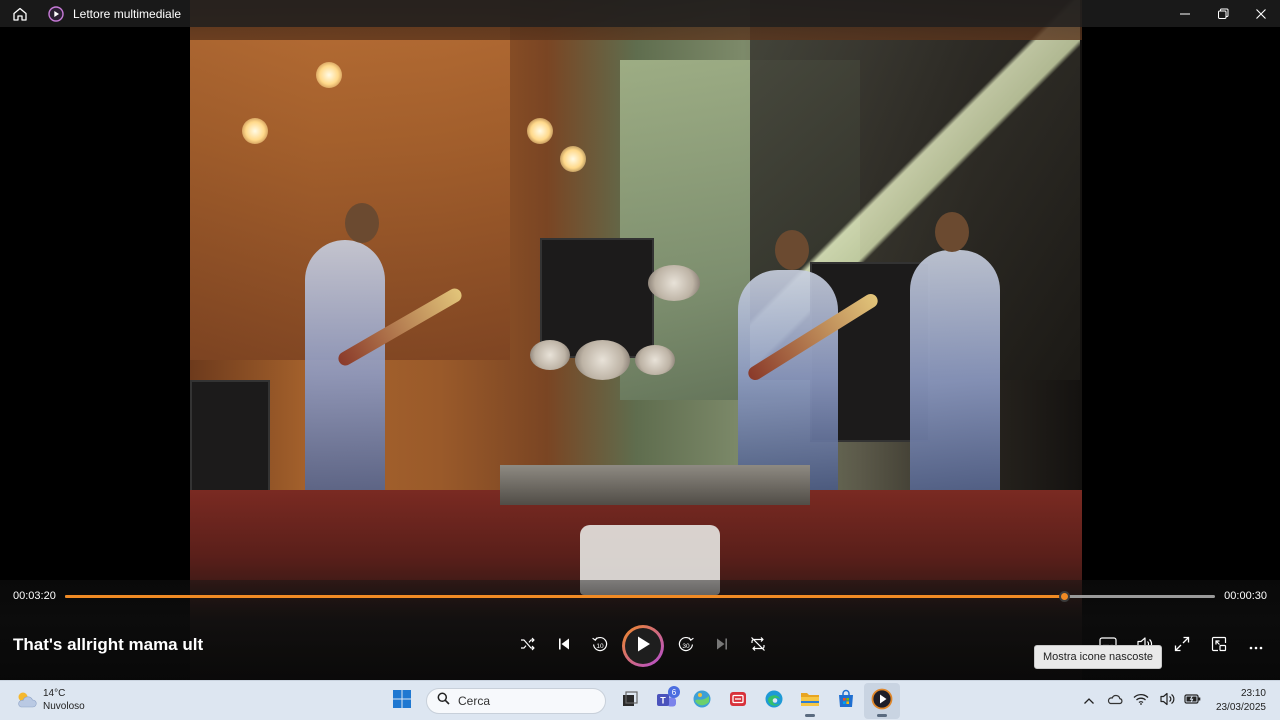 The image size is (1280, 720). What do you see at coordinates (1245, 596) in the screenshot?
I see `remaining-time: 00:00:30` at bounding box center [1245, 596].